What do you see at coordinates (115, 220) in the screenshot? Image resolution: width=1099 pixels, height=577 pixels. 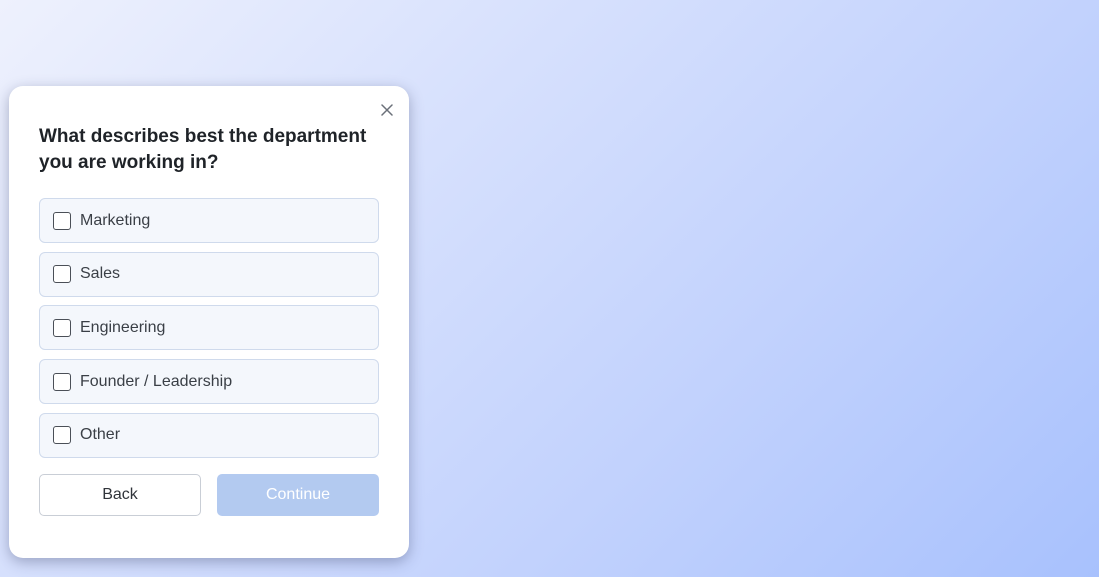 I see `option-label: Marketing` at bounding box center [115, 220].